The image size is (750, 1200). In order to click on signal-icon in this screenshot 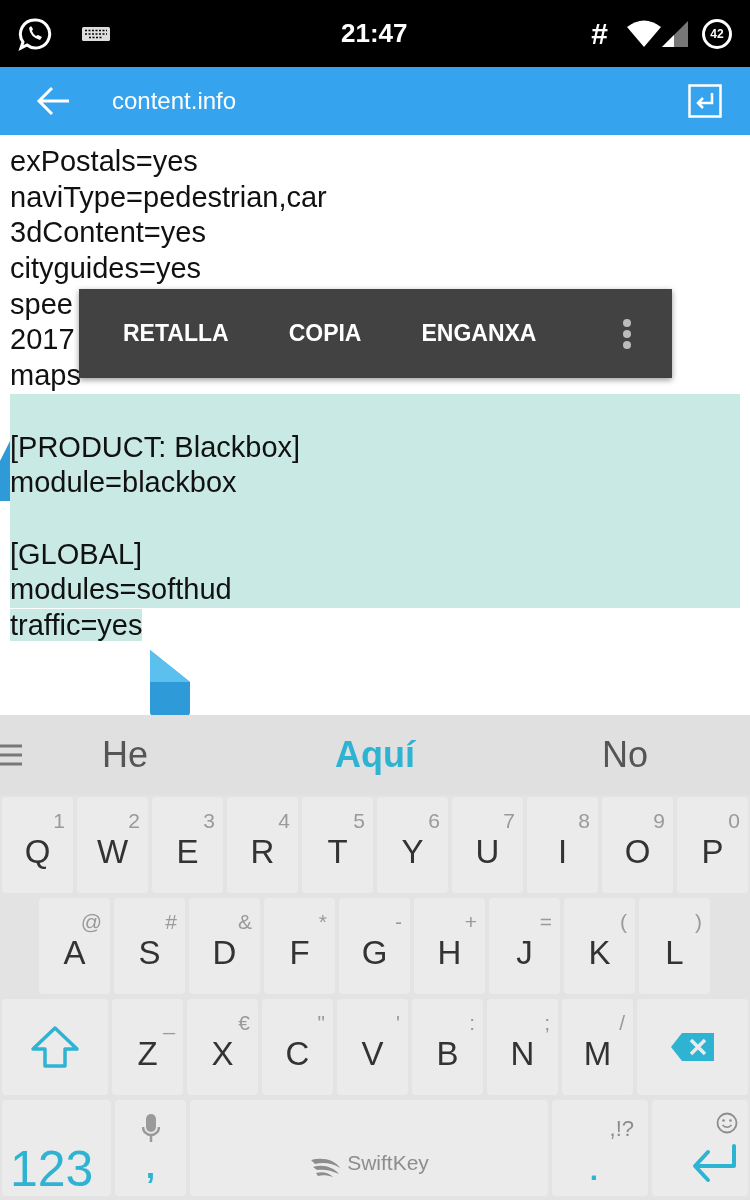, I will do `click(675, 33)`.